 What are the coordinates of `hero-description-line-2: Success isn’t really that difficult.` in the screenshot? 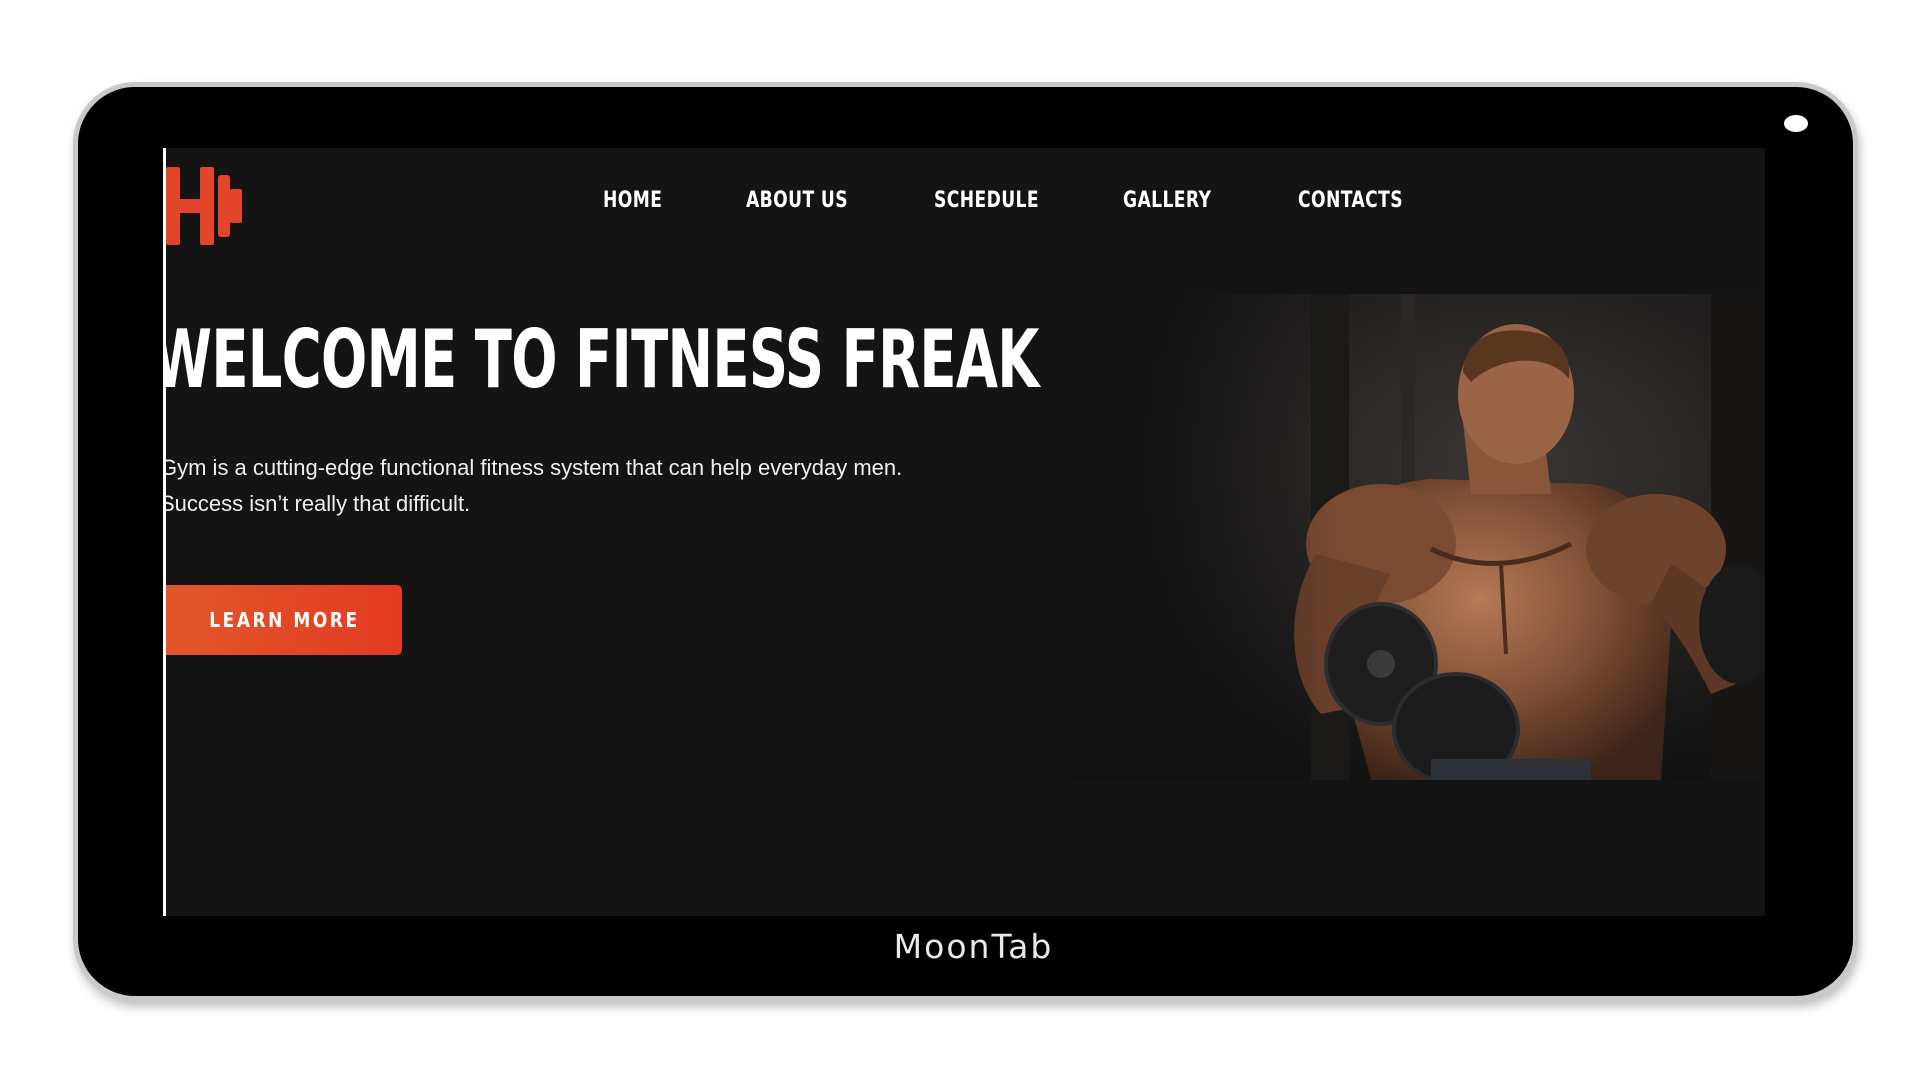 It's located at (317, 503).